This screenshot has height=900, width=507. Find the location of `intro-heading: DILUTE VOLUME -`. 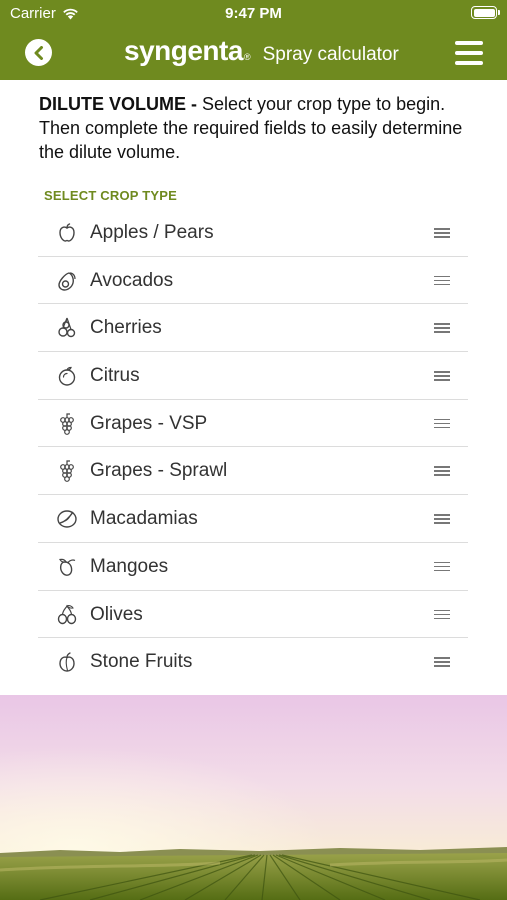

intro-heading: DILUTE VOLUME - is located at coordinates (118, 104).